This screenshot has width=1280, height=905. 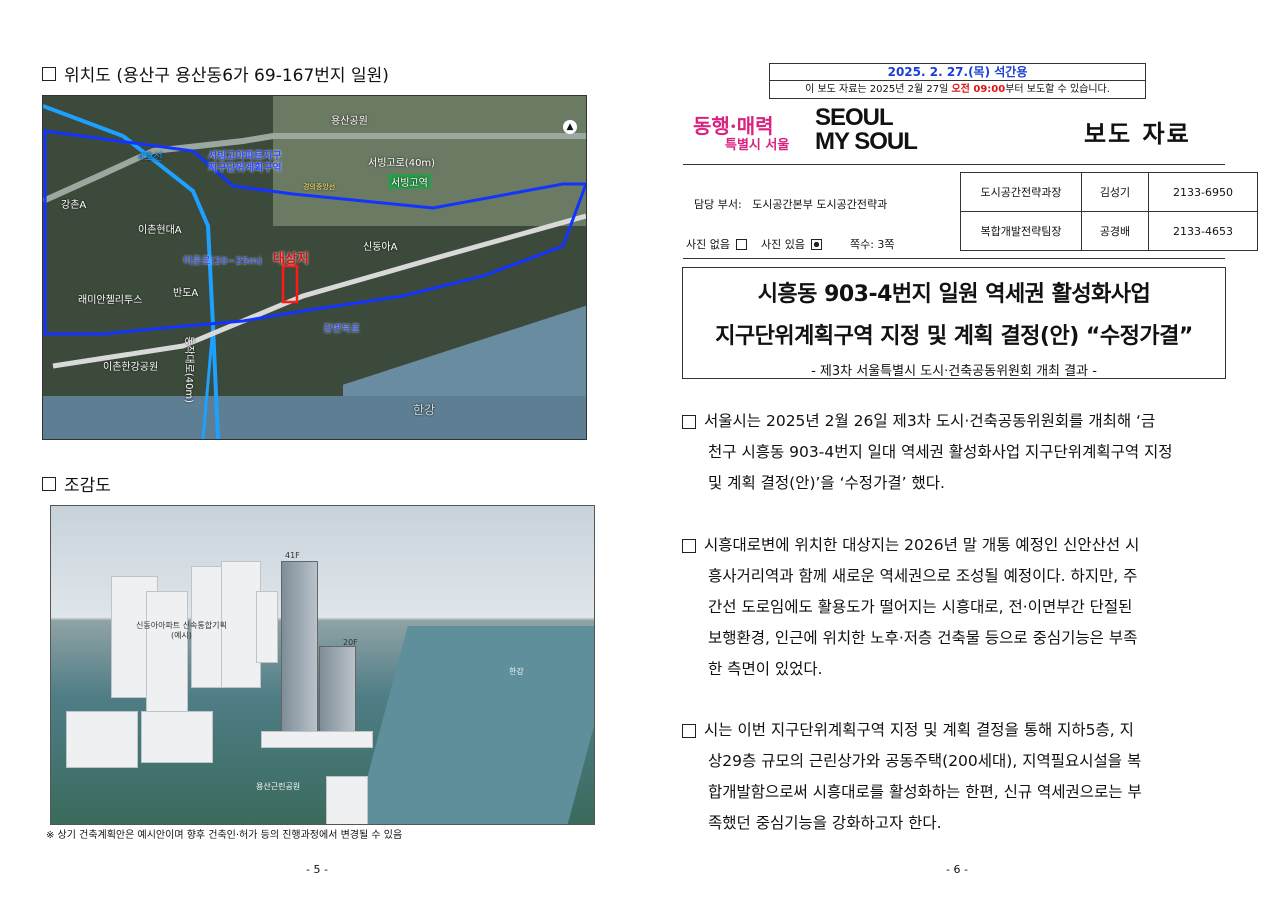 What do you see at coordinates (570, 127) in the screenshot?
I see `north-arrow-icon: ▲` at bounding box center [570, 127].